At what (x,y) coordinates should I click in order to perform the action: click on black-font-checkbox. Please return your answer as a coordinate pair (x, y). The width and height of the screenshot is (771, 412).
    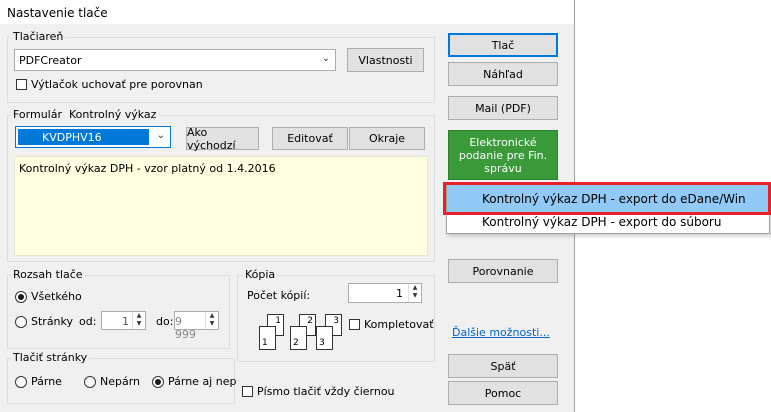
    Looking at the image, I should click on (247, 391).